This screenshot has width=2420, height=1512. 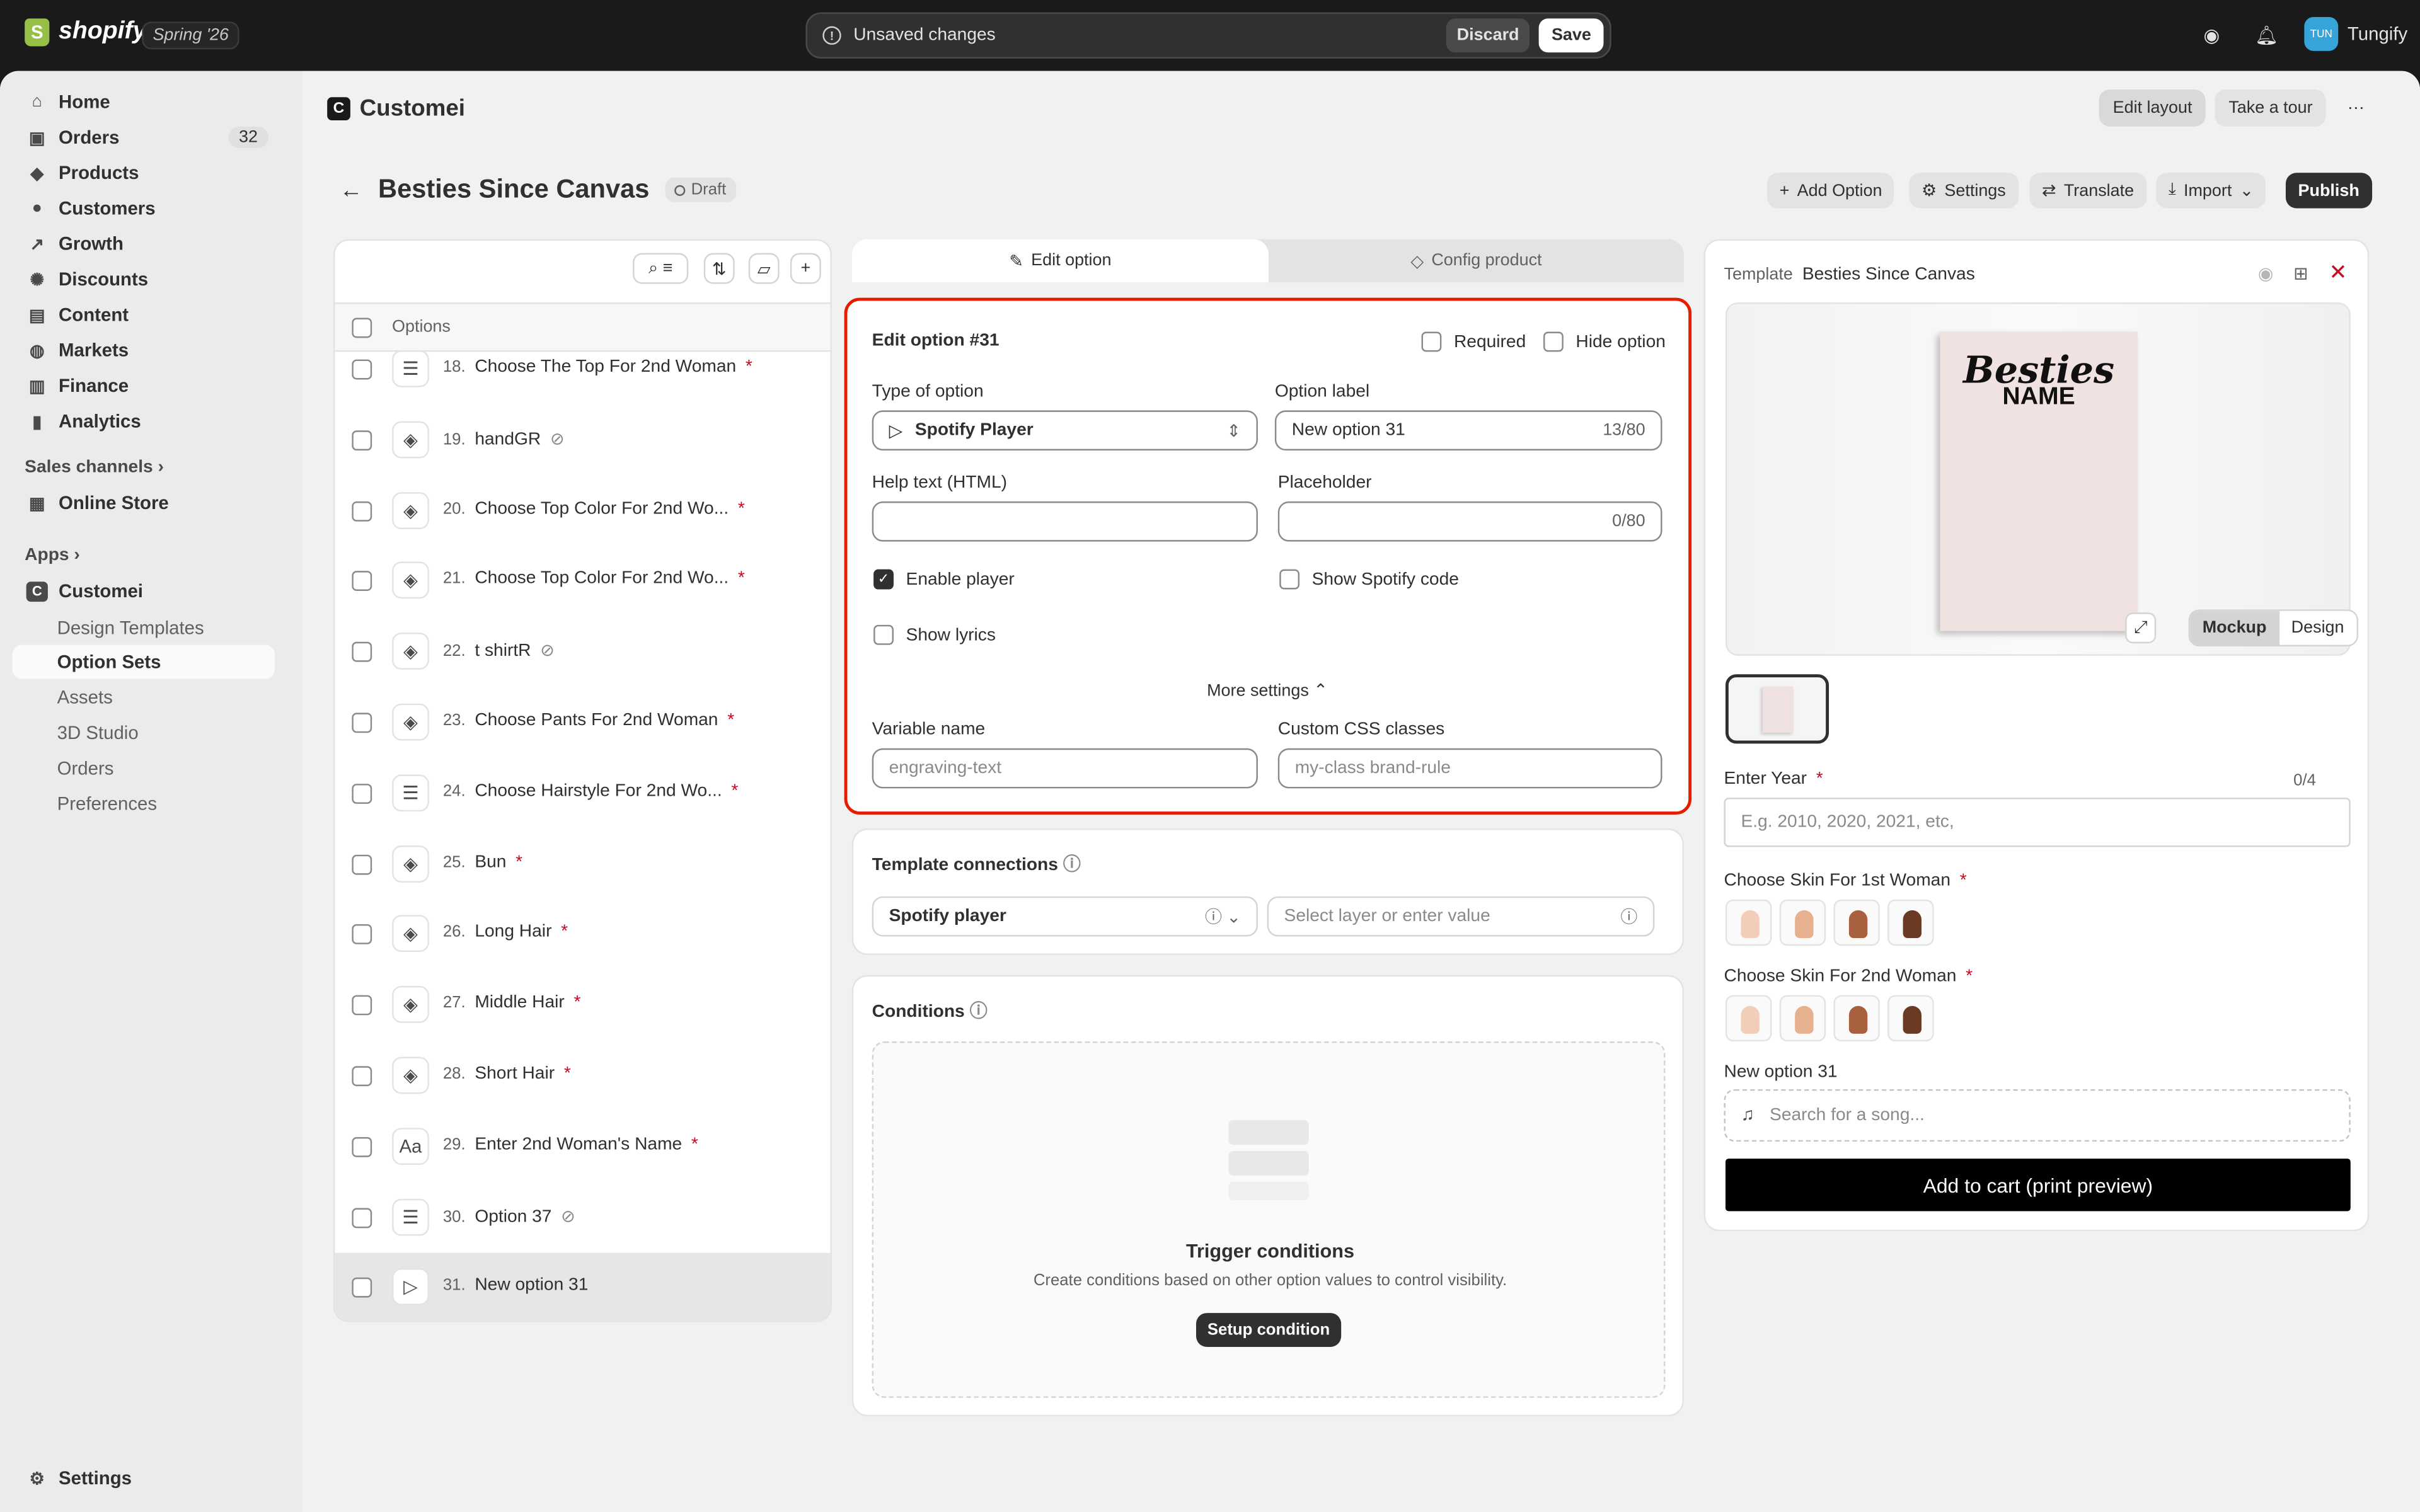 I want to click on eye-icon: ◉, so click(x=2266, y=273).